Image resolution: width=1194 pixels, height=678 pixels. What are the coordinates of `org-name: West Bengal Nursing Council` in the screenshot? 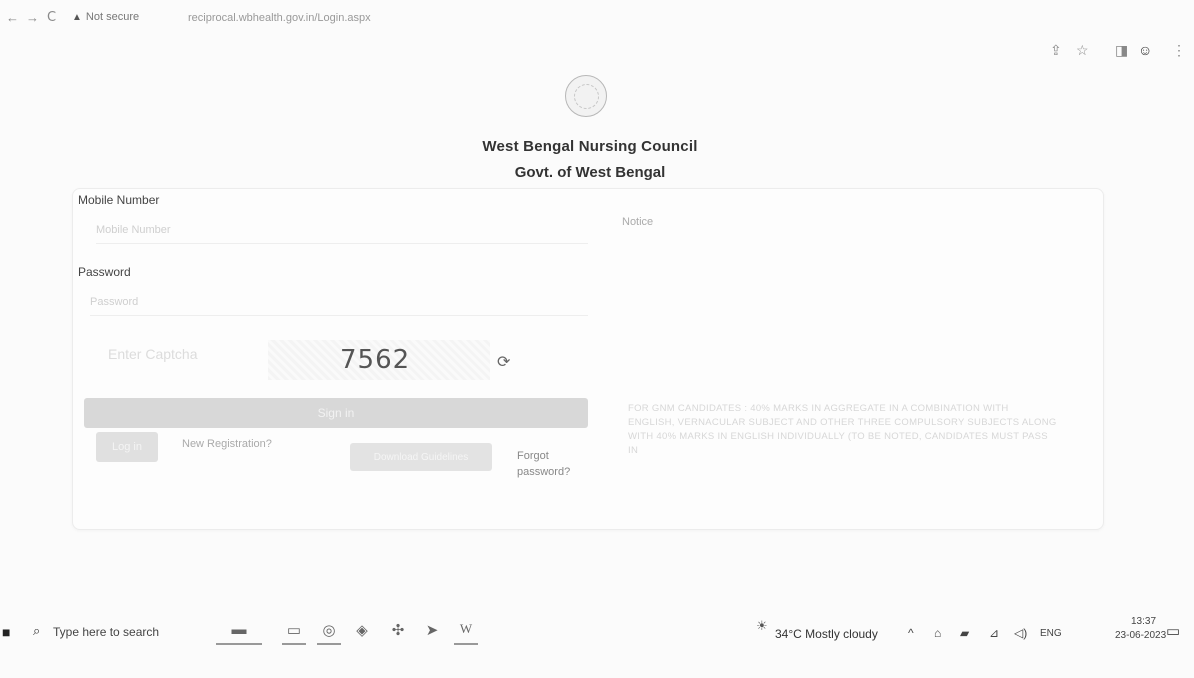 It's located at (590, 146).